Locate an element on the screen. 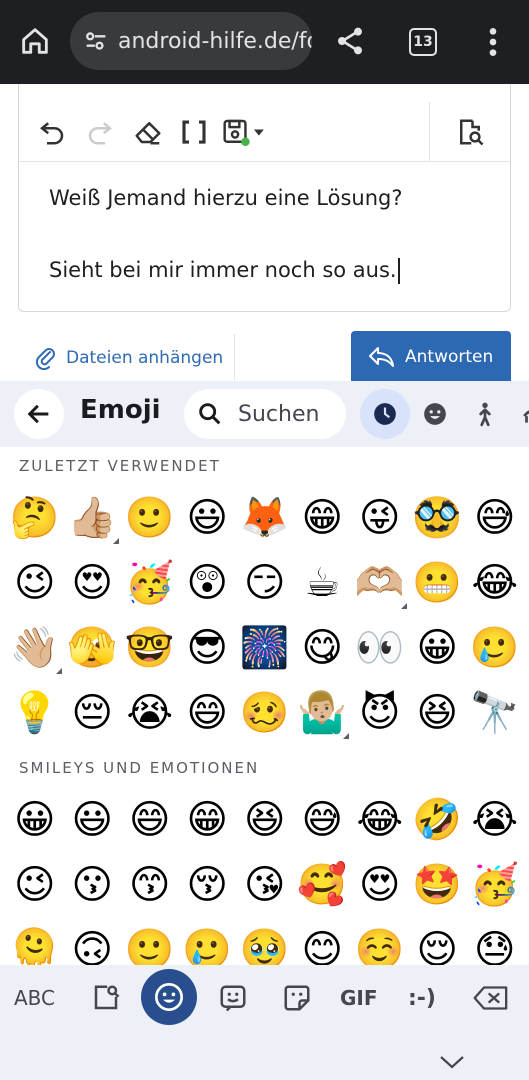  redo-icon is located at coordinates (100, 132).